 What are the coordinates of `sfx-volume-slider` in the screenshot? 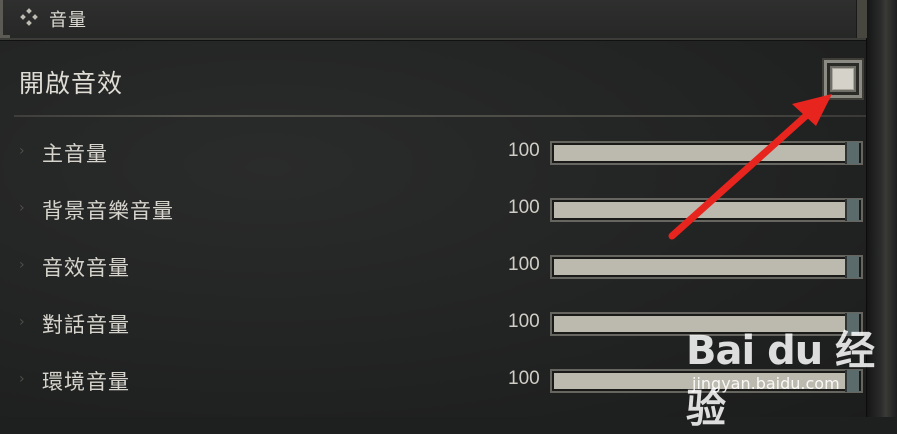 It's located at (706, 267).